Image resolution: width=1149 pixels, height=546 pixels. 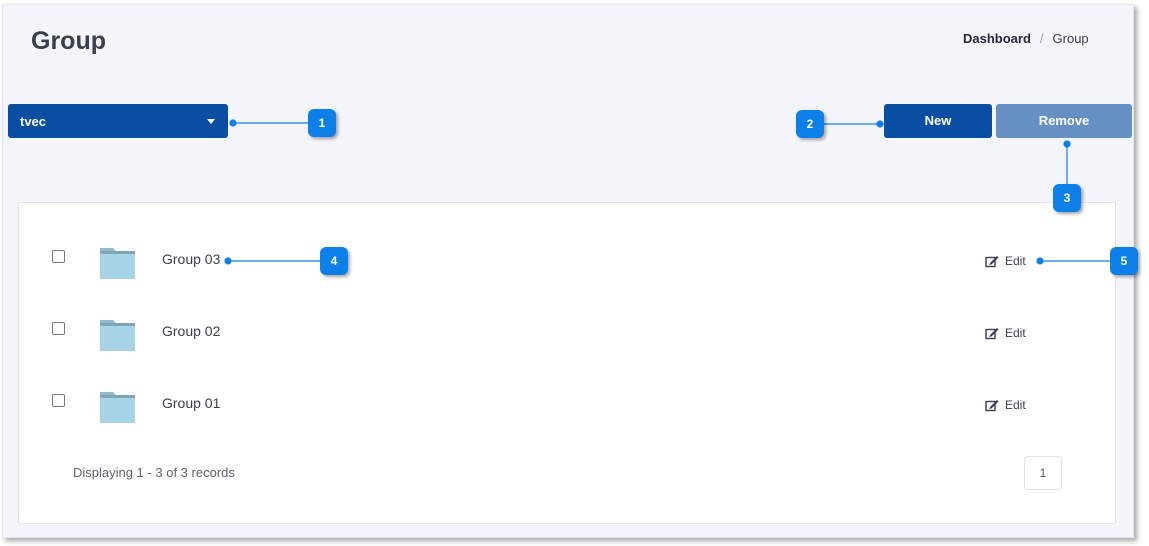 I want to click on callout-badge: 5, so click(x=1124, y=261).